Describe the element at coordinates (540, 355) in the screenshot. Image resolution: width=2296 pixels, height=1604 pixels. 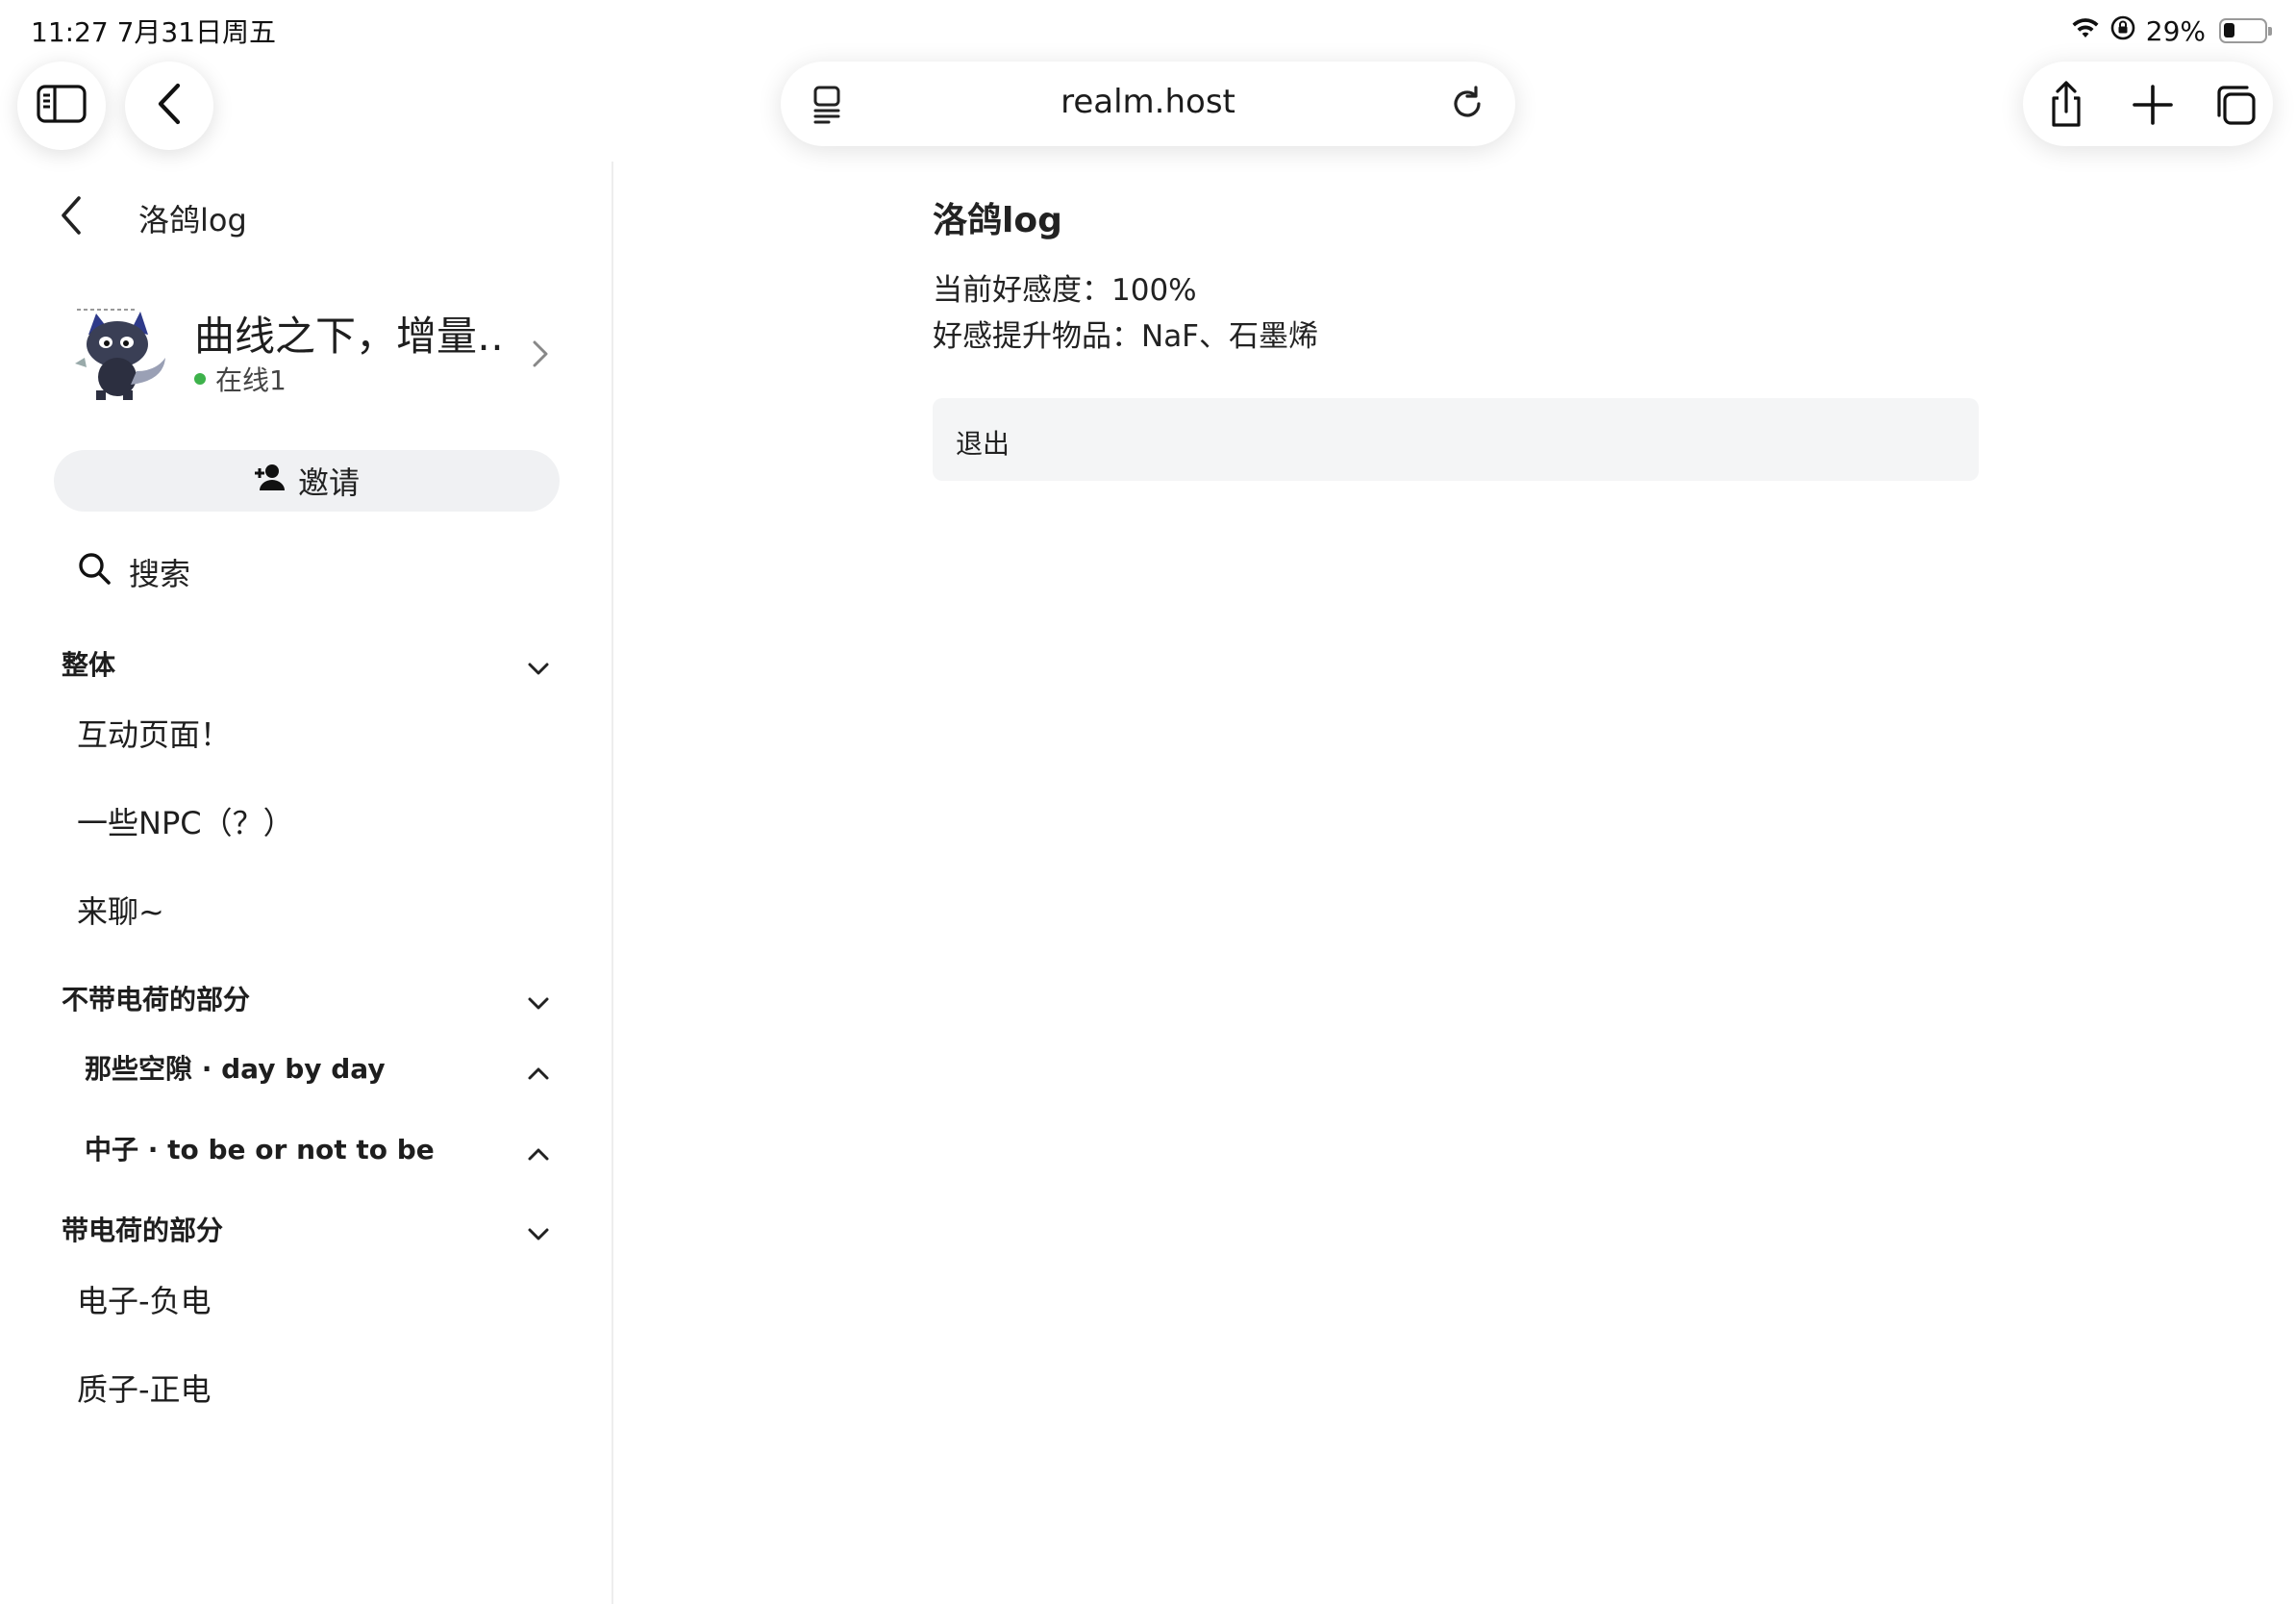
I see `chevron-right-icon` at that location.